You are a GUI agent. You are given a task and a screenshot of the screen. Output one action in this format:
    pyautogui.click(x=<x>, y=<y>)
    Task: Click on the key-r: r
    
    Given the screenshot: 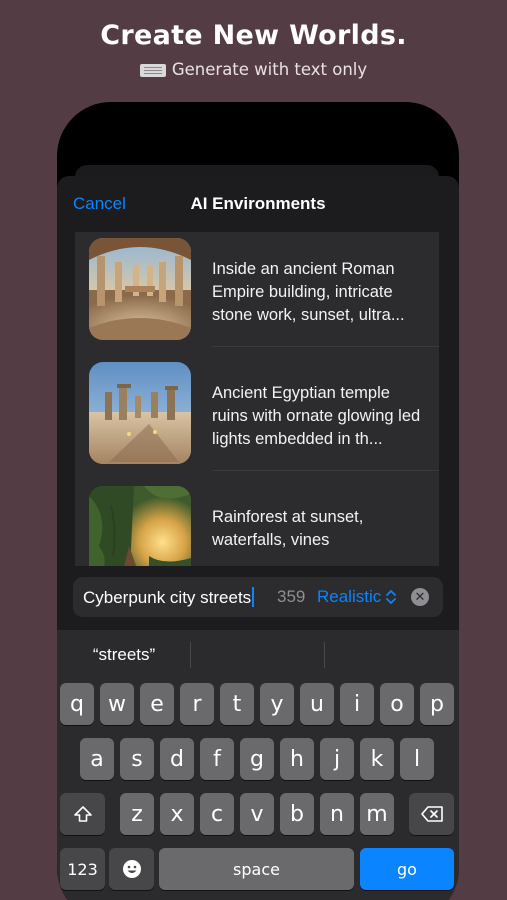 What is the action you would take?
    pyautogui.click(x=197, y=704)
    